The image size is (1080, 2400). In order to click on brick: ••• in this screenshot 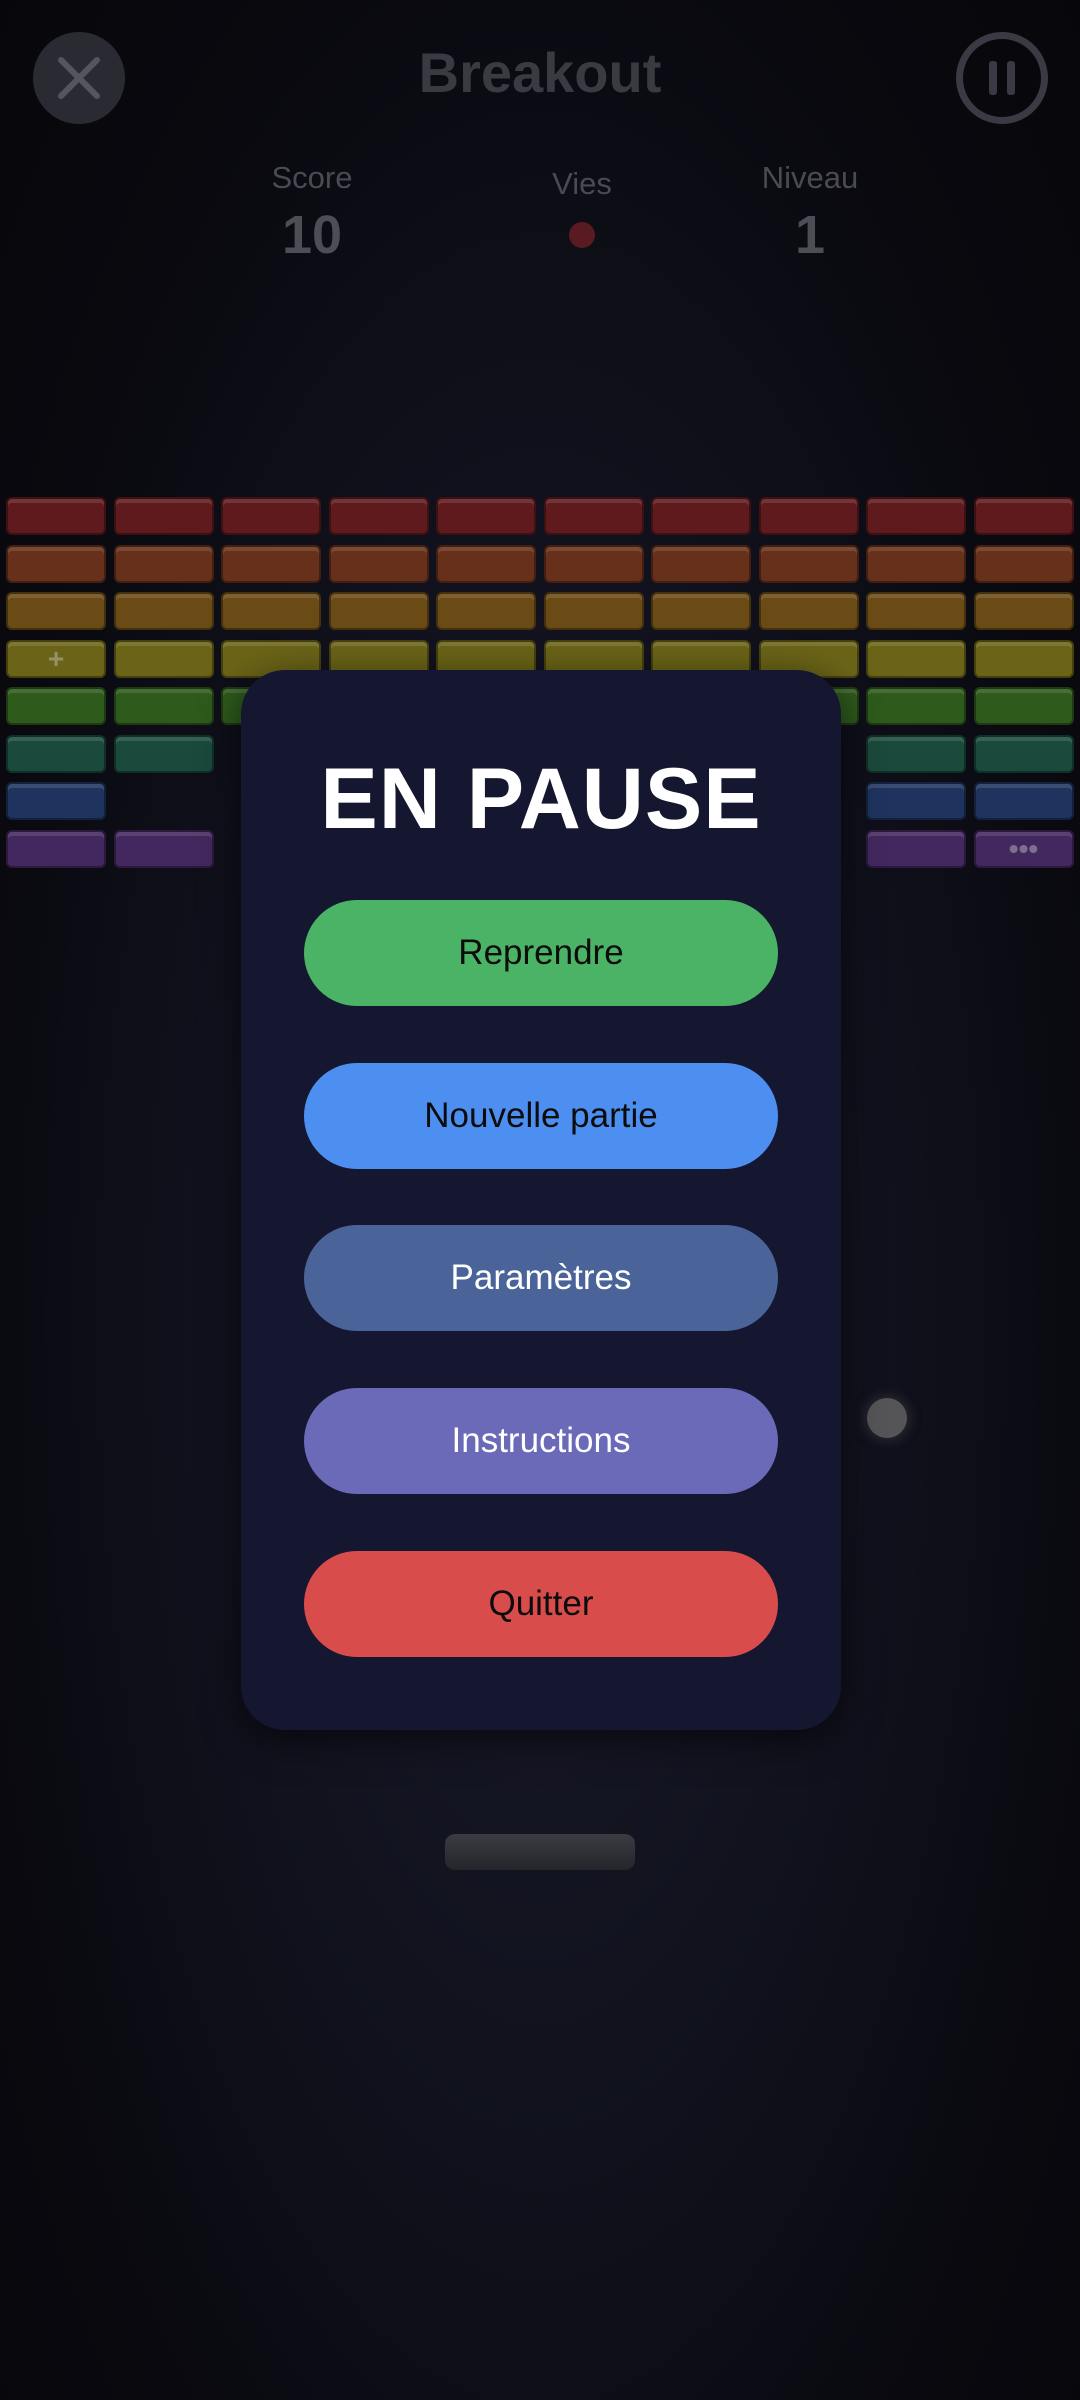, I will do `click(1023, 848)`.